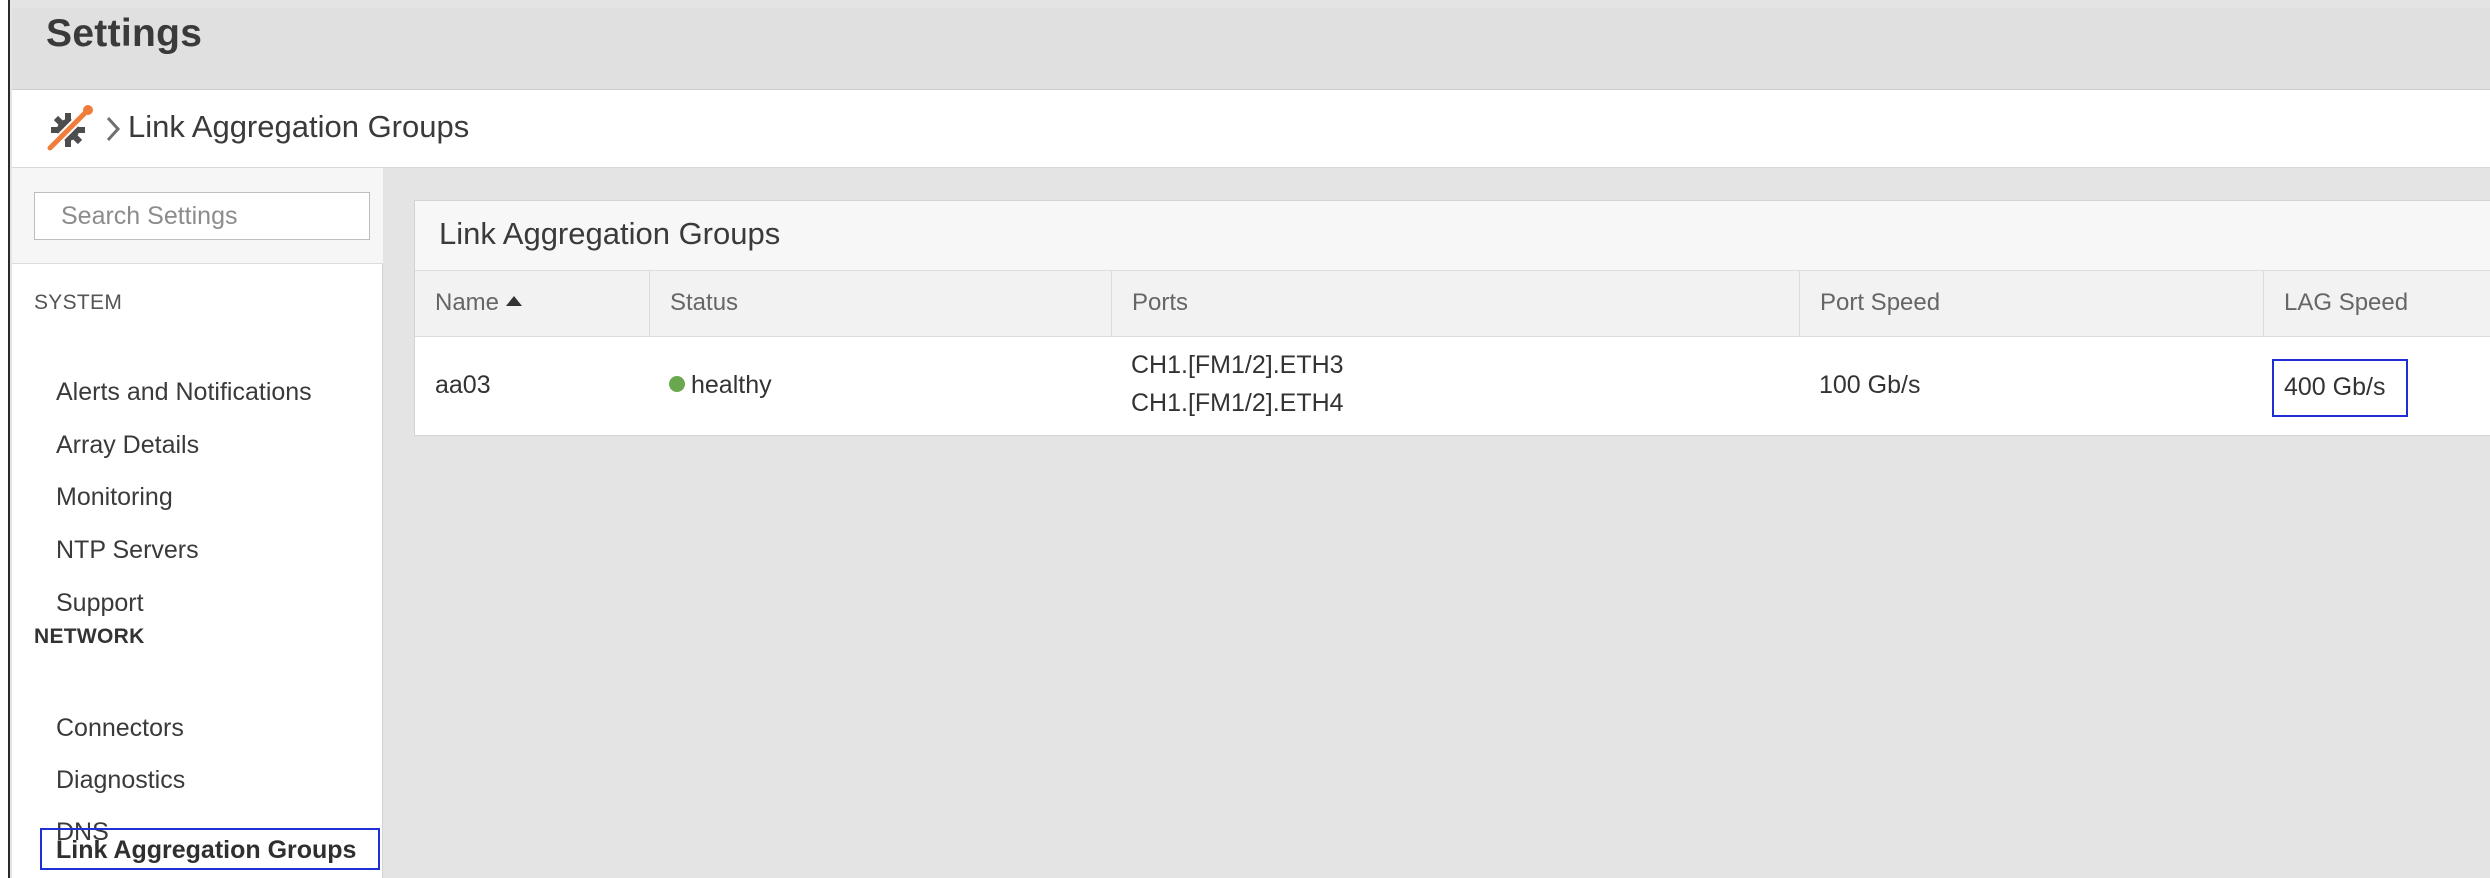 Image resolution: width=2490 pixels, height=878 pixels. Describe the element at coordinates (299, 126) in the screenshot. I see `breadcrumb-current: Link Aggregation Groups` at that location.